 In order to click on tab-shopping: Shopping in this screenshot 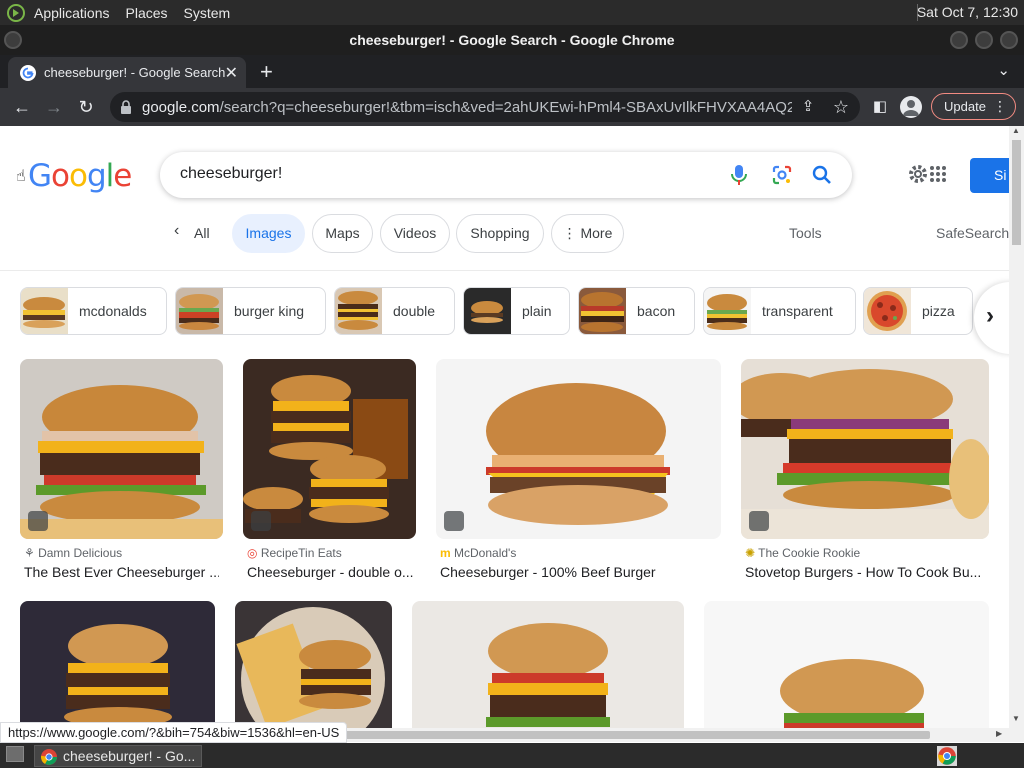, I will do `click(500, 233)`.